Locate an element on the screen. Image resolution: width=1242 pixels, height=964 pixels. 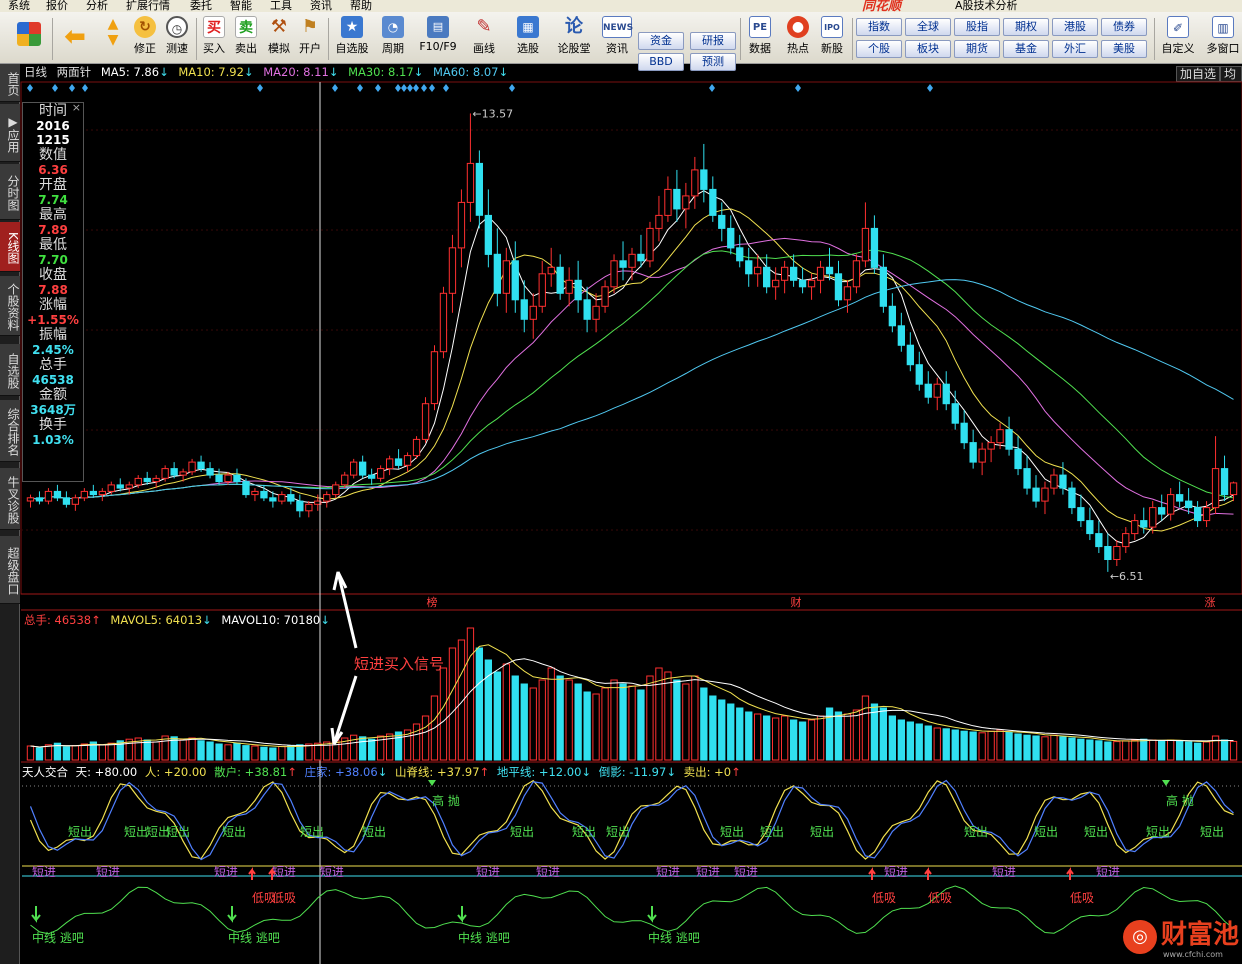
menu-item-tools: 工具 is located at coordinates (281, 6).